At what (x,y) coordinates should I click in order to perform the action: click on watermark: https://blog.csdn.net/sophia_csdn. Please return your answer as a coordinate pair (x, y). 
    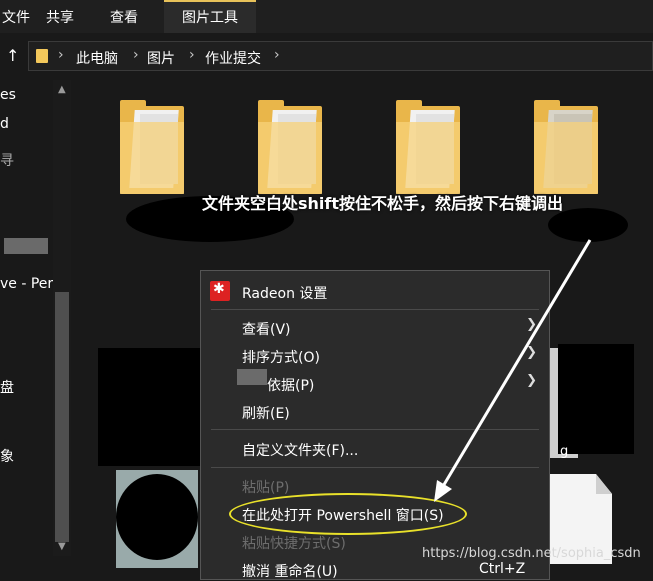
    Looking at the image, I should click on (531, 553).